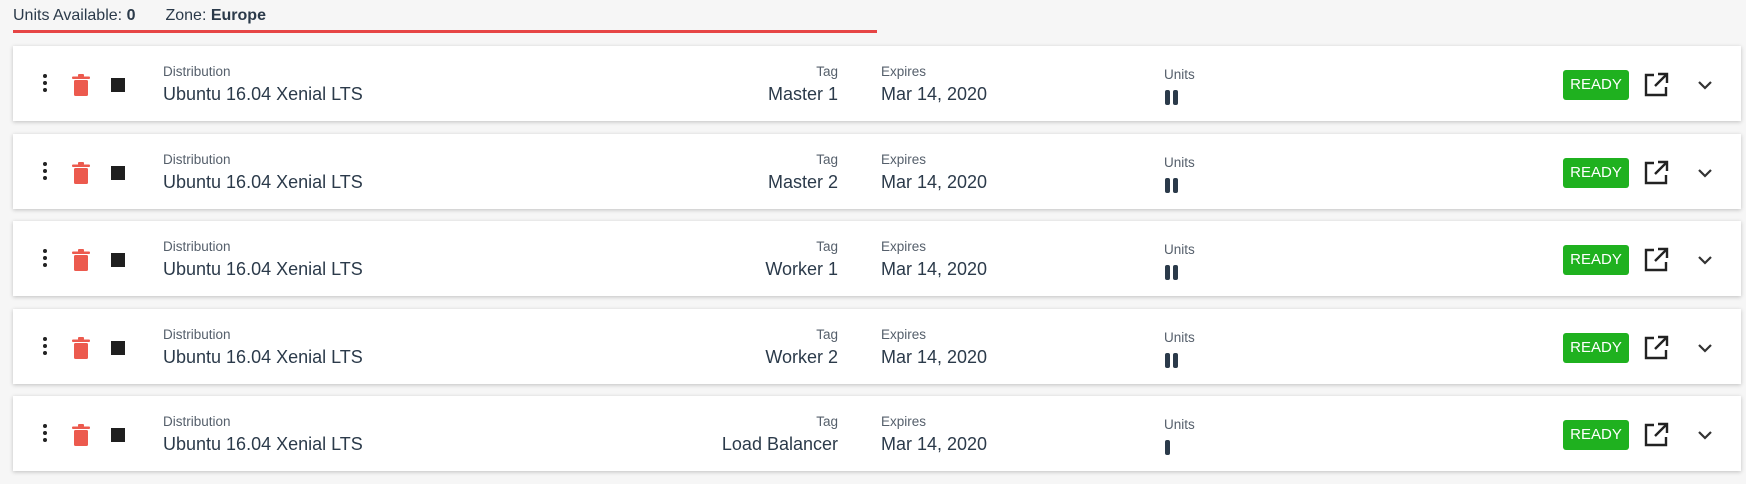  I want to click on header-bar: Units Available: 0 Zone: Europe, so click(445, 20).